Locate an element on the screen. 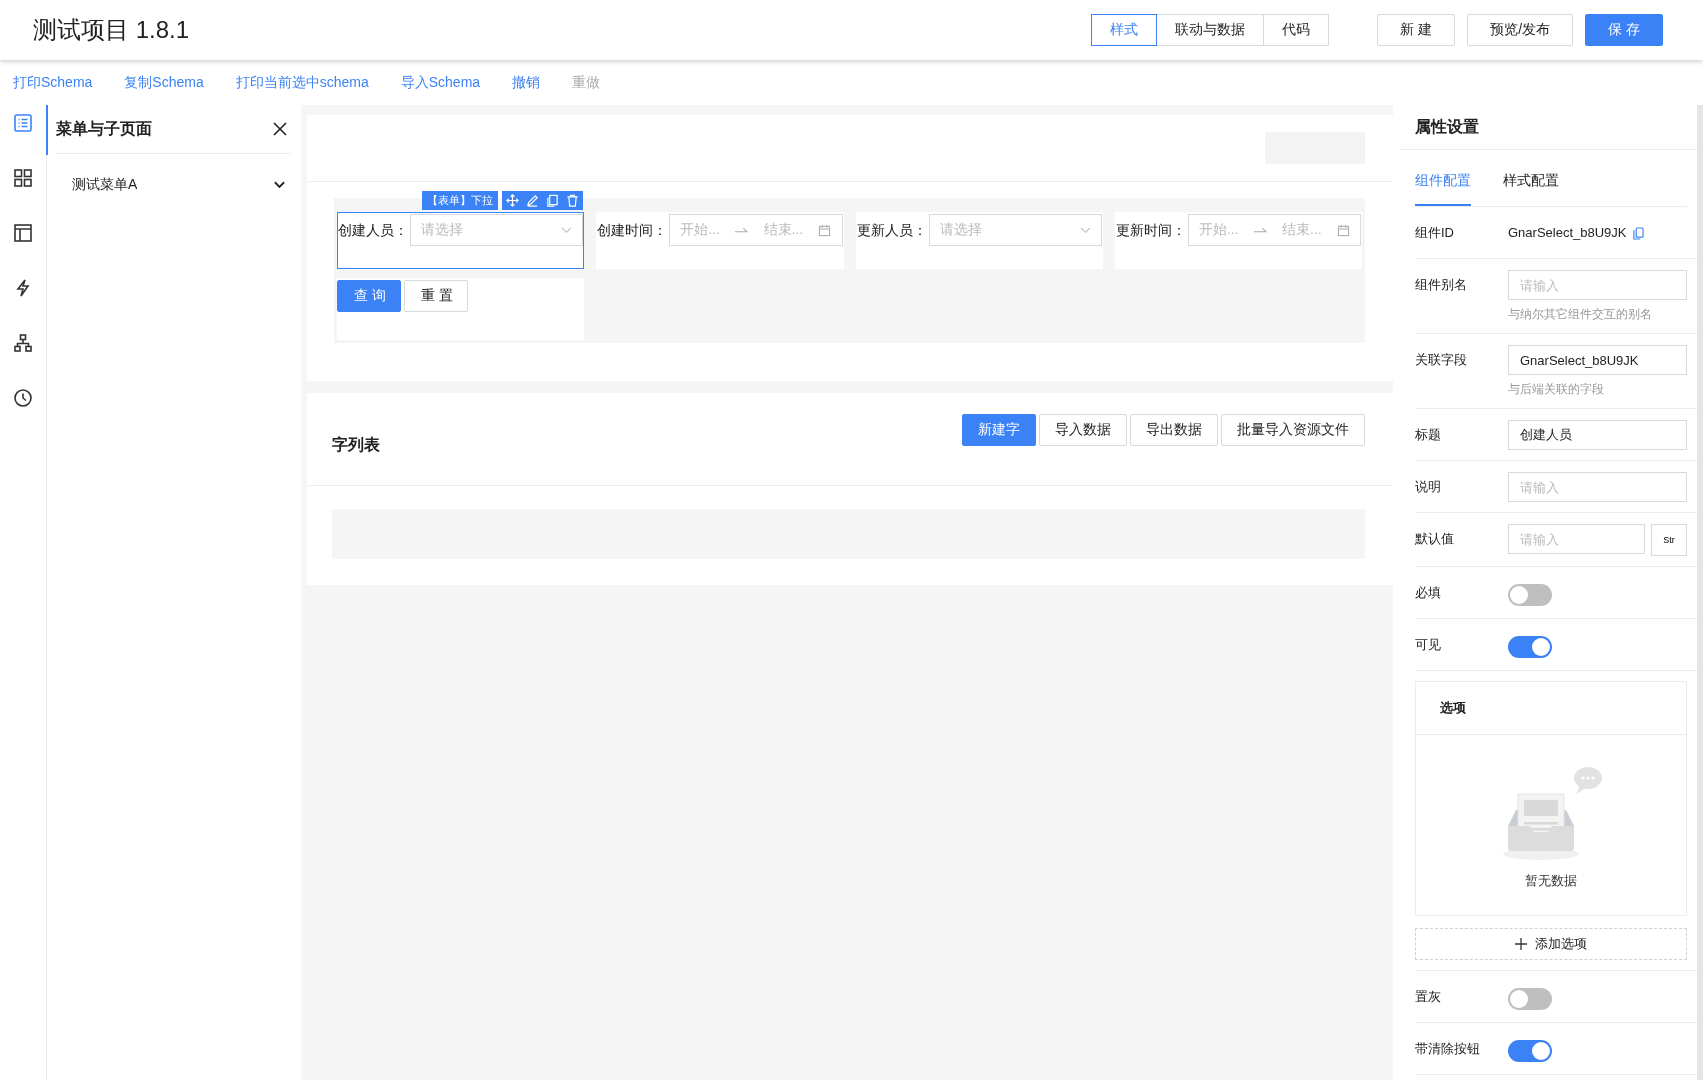 Image resolution: width=1703 pixels, height=1080 pixels. property-label: 可见 is located at coordinates (1428, 645).